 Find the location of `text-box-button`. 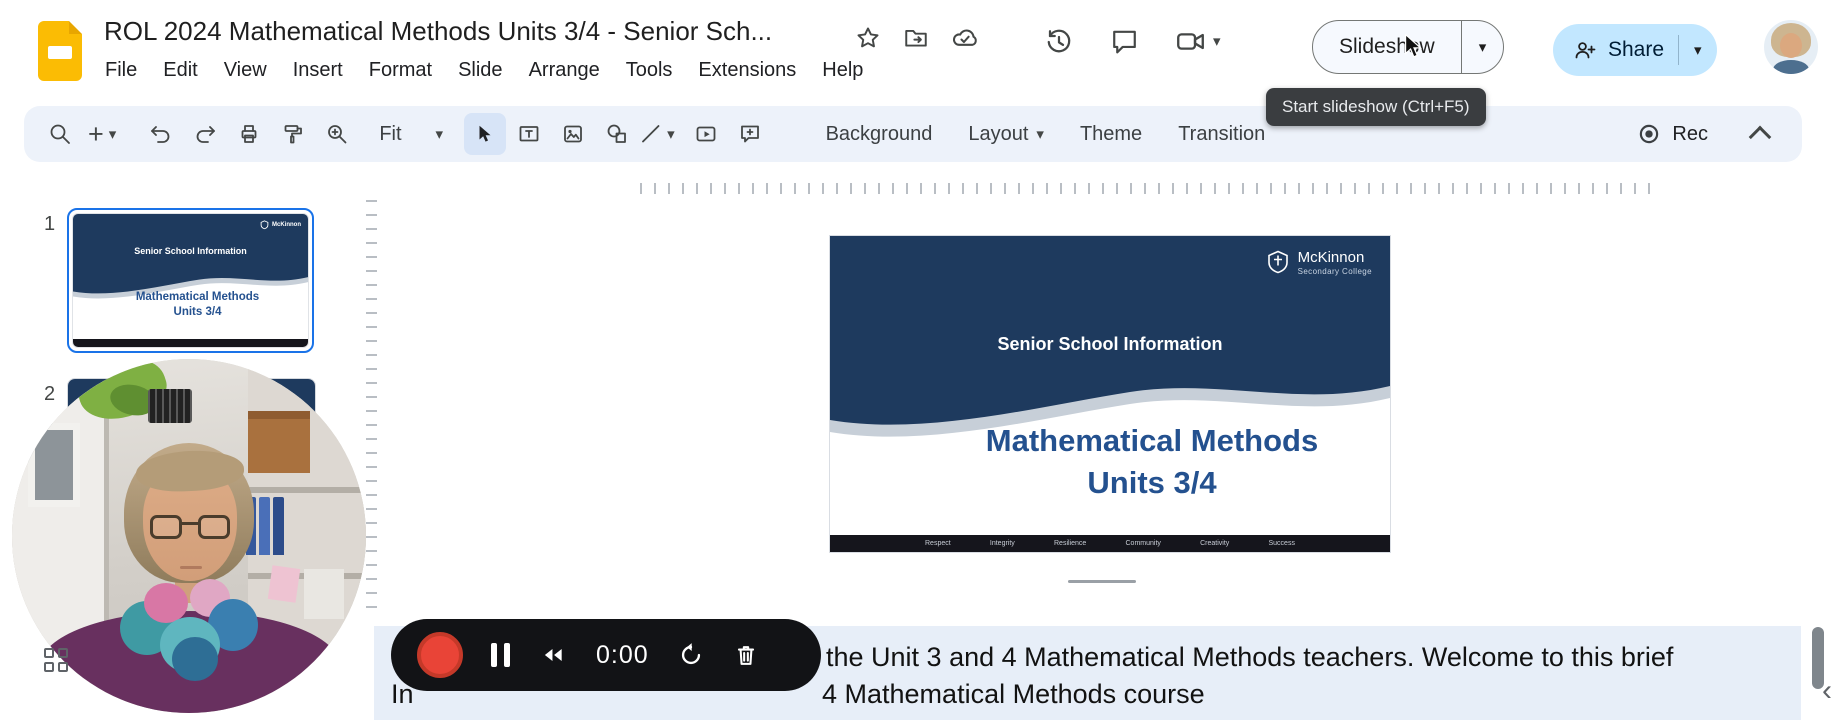

text-box-button is located at coordinates (529, 134).